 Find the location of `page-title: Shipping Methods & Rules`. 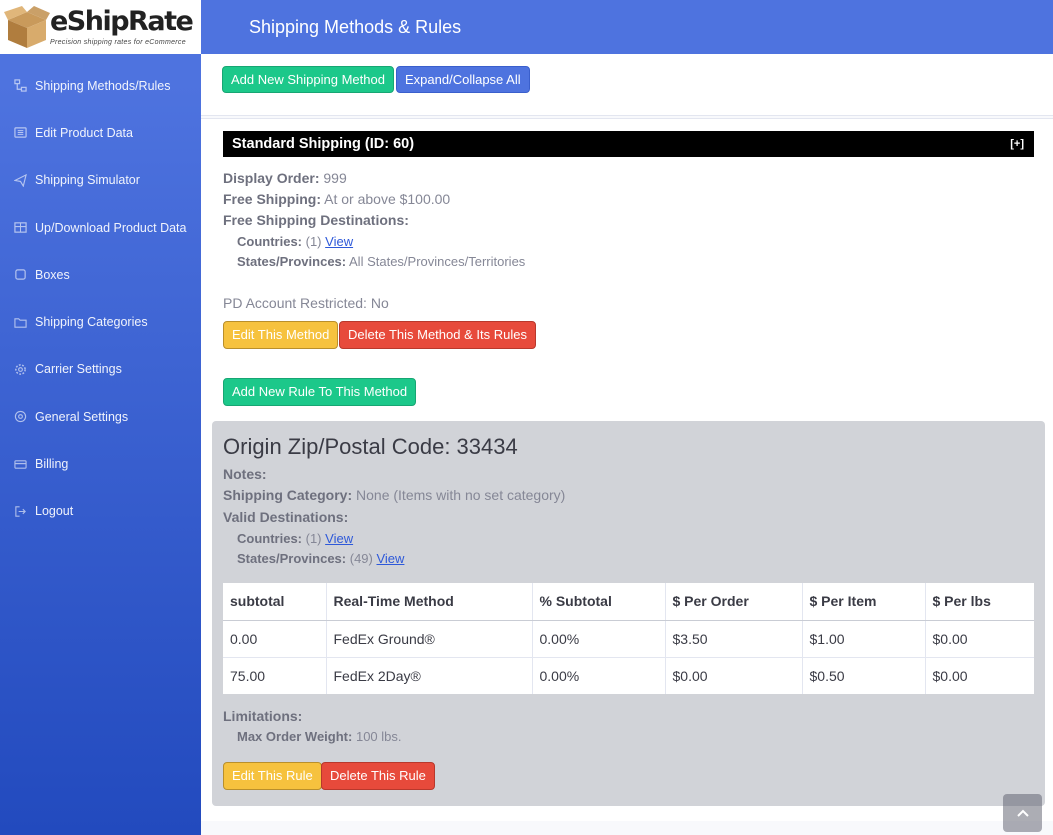

page-title: Shipping Methods & Rules is located at coordinates (355, 26).